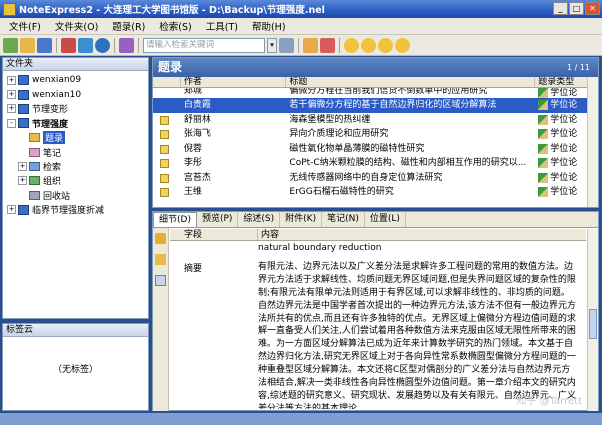 The image size is (602, 425). I want to click on new-database-icon, so click(10, 45).